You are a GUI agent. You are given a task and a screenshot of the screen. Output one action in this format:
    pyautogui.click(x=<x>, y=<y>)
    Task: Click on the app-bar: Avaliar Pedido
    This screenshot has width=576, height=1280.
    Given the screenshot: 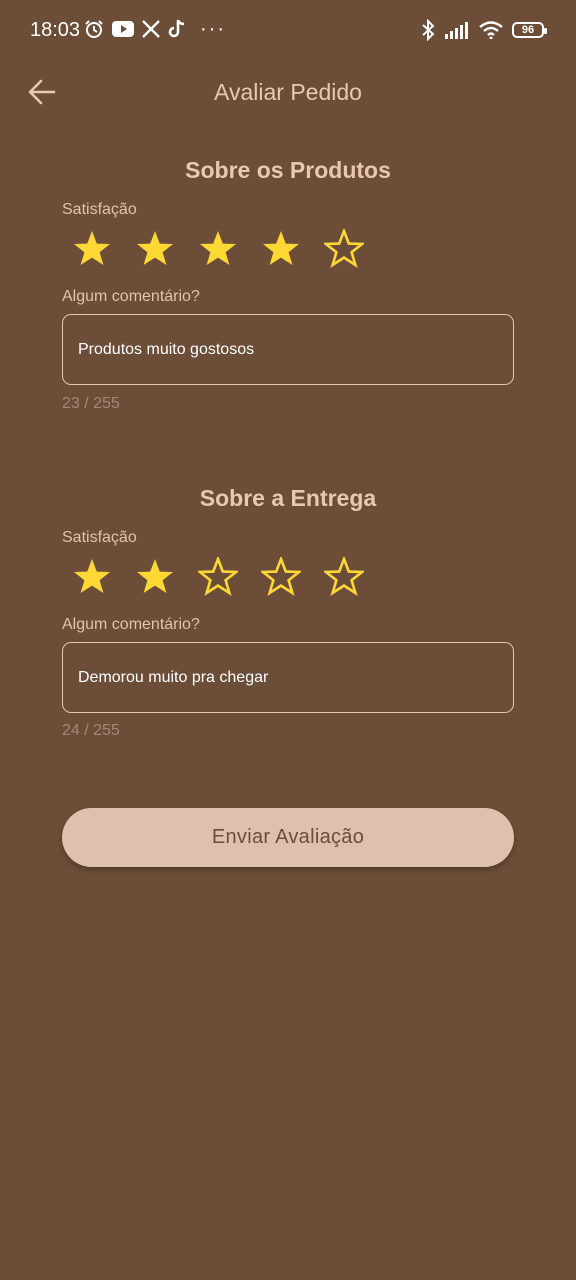 What is the action you would take?
    pyautogui.click(x=288, y=92)
    